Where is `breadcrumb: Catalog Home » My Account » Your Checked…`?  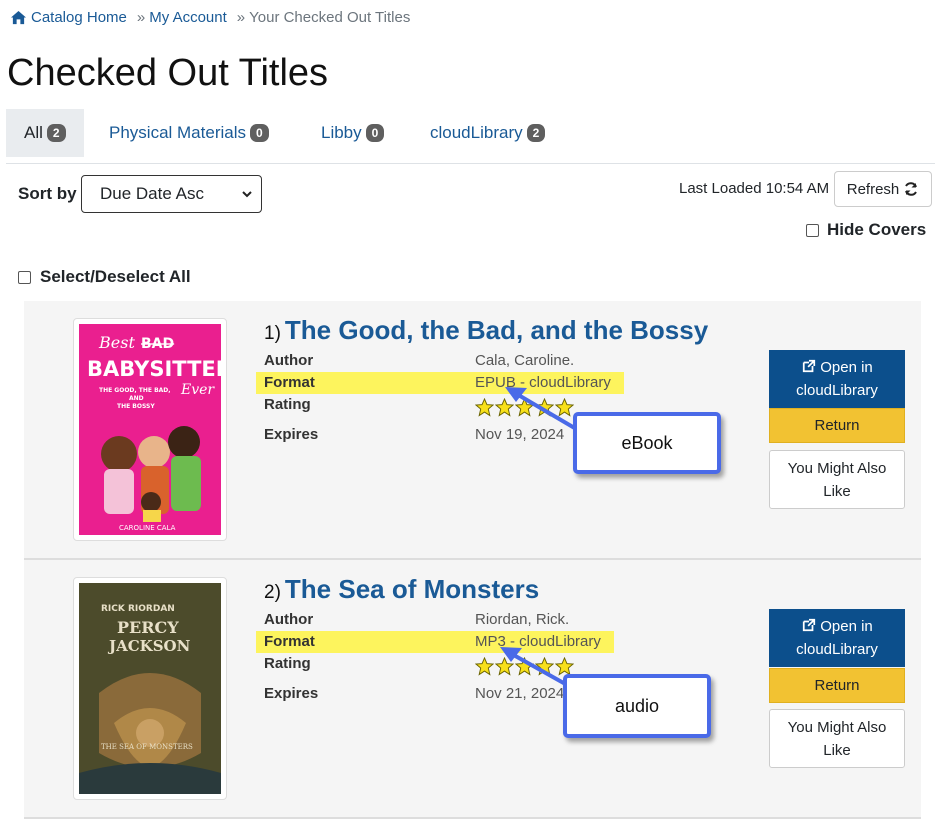
breadcrumb: Catalog Home » My Account » Your Checked… is located at coordinates (210, 17).